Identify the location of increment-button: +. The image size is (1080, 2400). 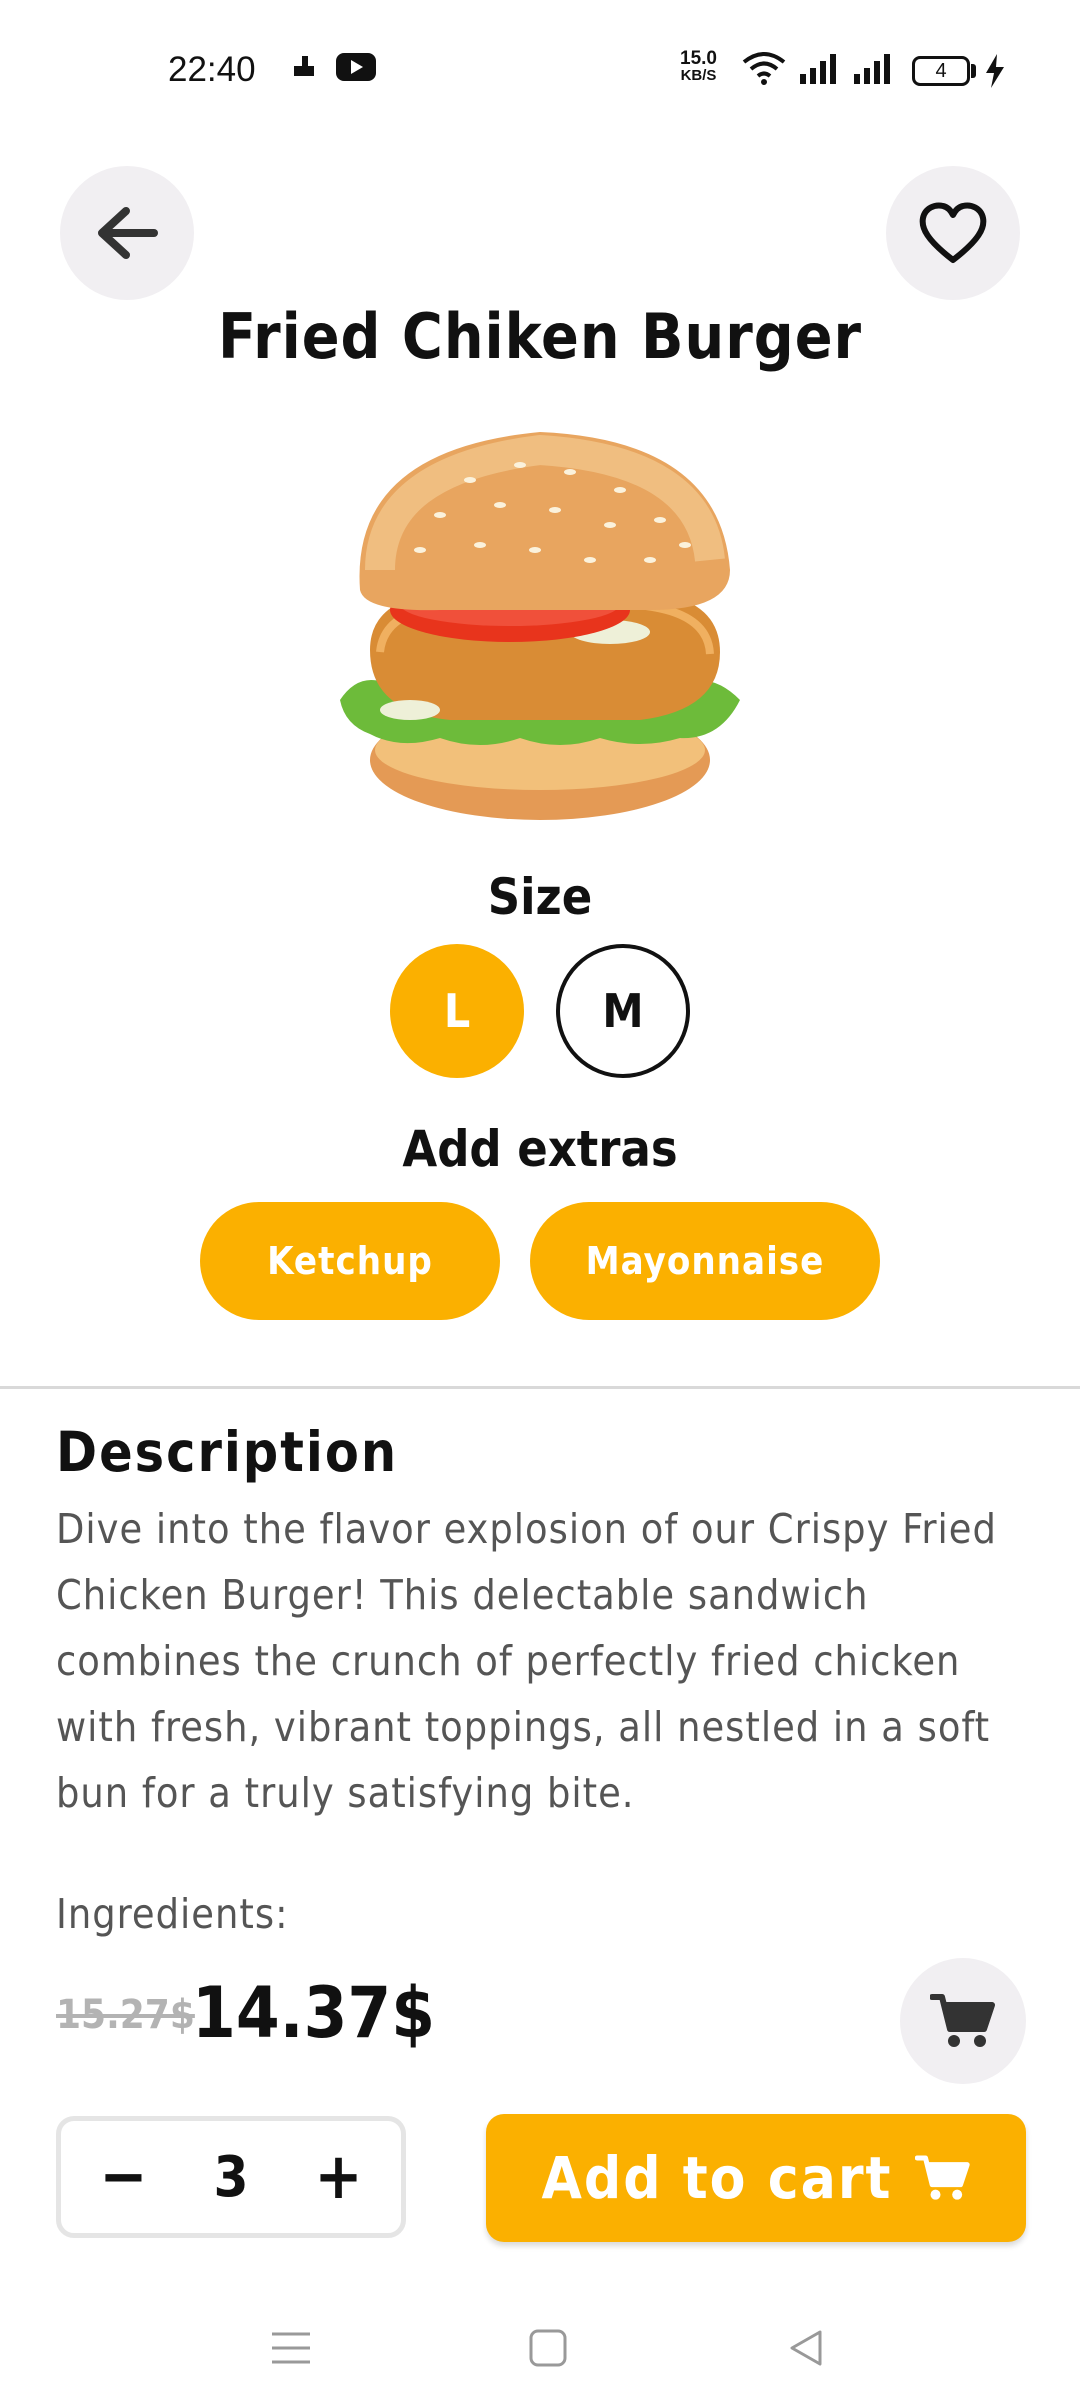
(338, 2177).